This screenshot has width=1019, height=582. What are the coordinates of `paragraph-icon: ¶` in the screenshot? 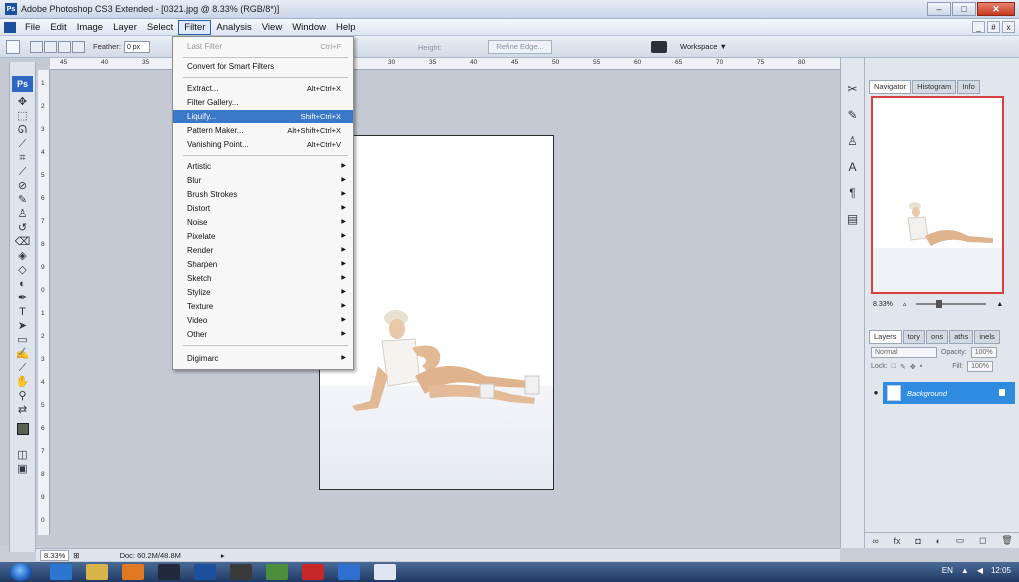 It's located at (853, 194).